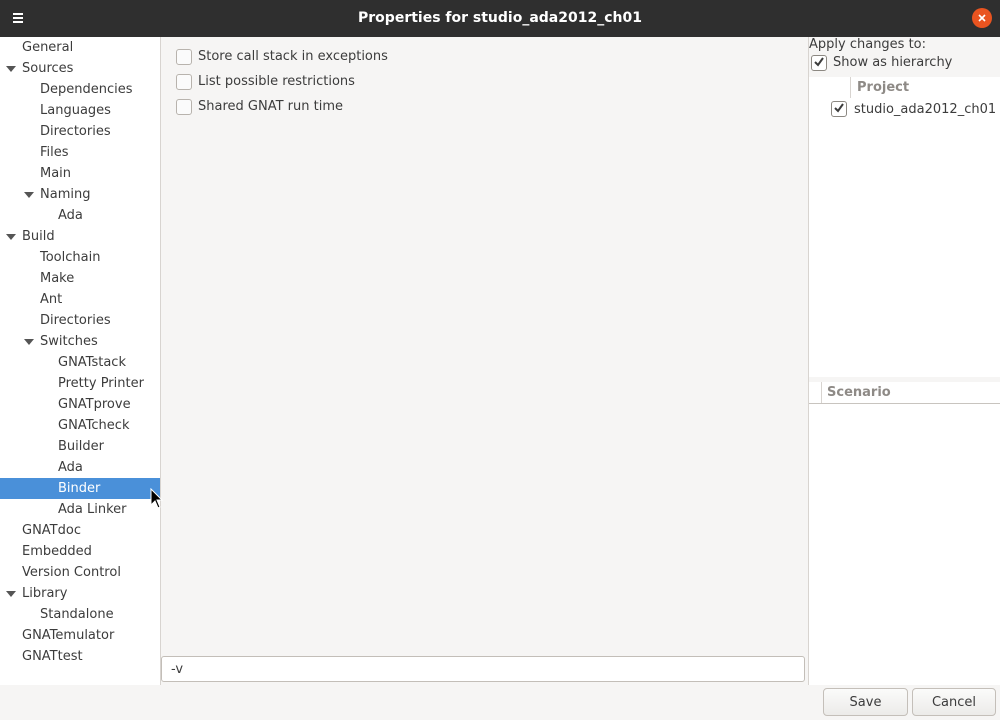 The height and width of the screenshot is (720, 1000). I want to click on tree-item: Main, so click(80, 173).